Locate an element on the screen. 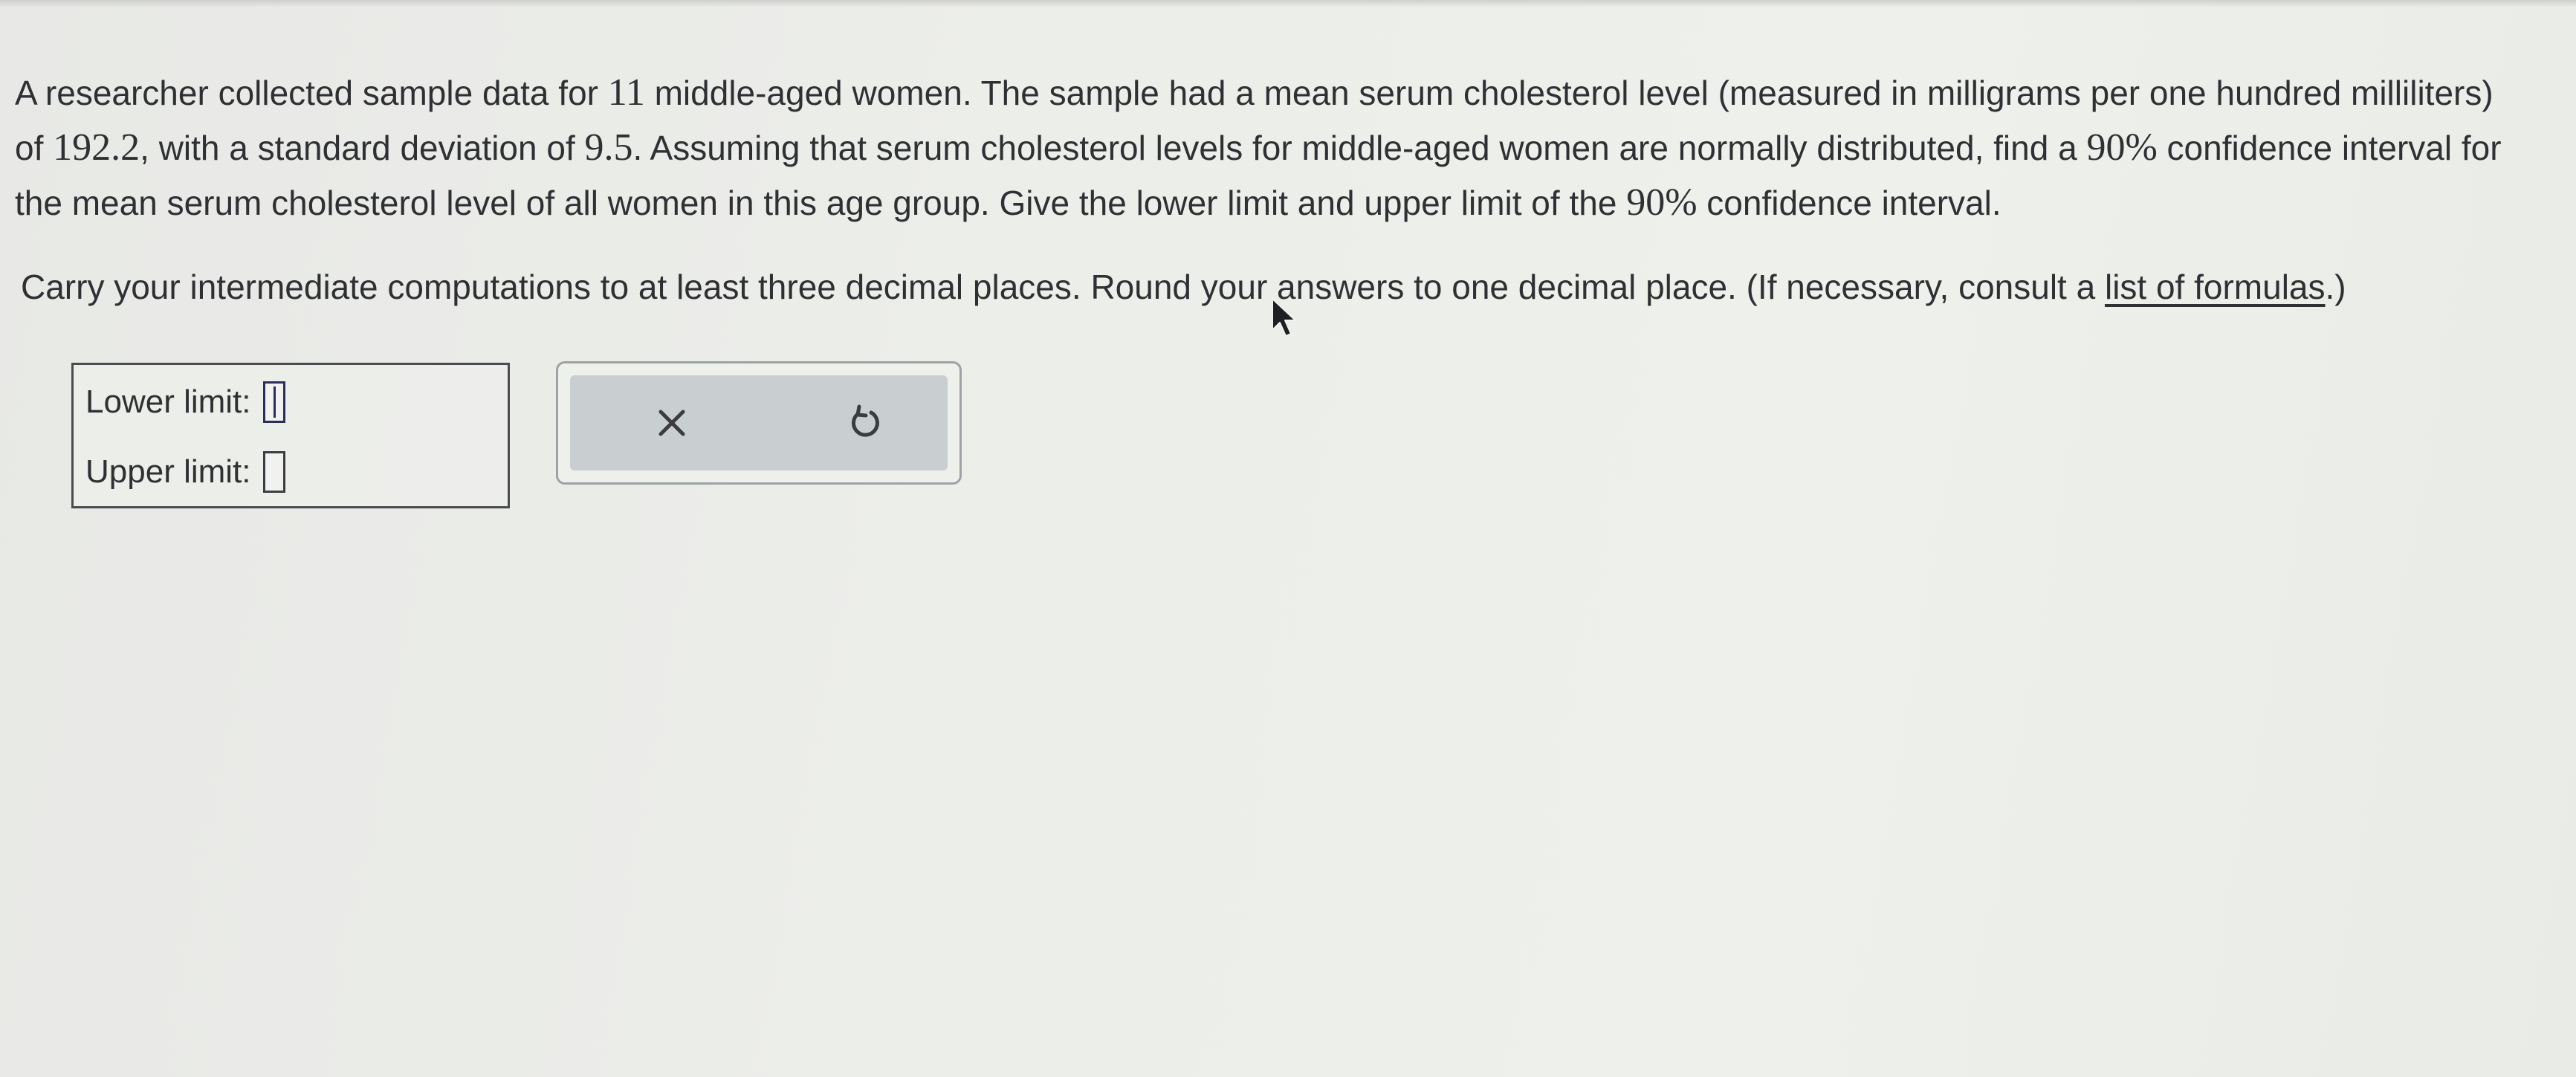 This screenshot has width=2576, height=1077. clear-button is located at coordinates (672, 423).